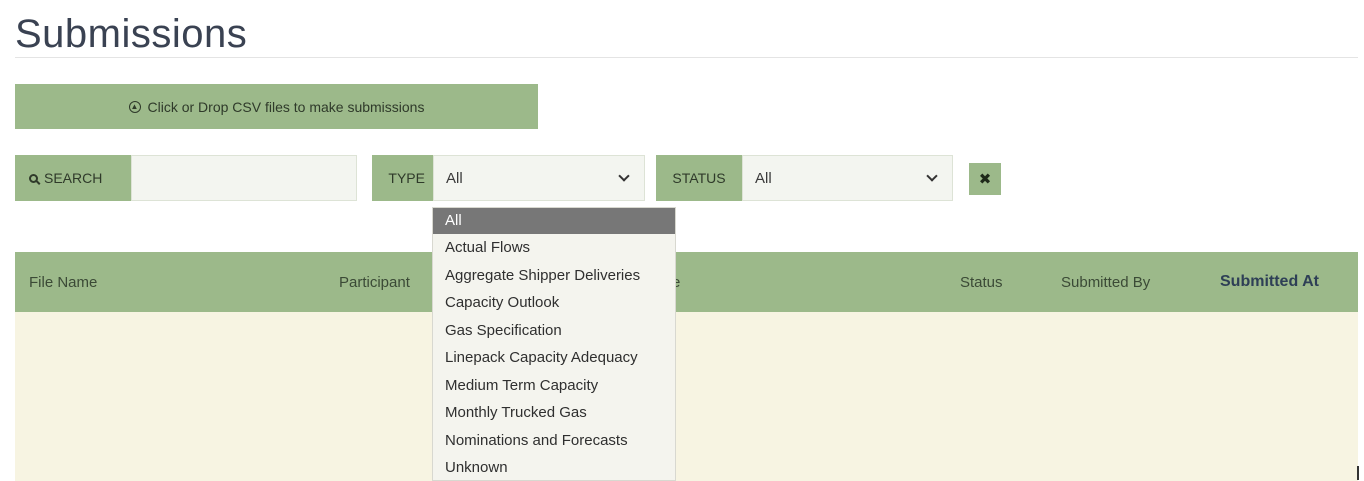 The height and width of the screenshot is (481, 1364). What do you see at coordinates (131, 34) in the screenshot?
I see `page-title: Submissions` at bounding box center [131, 34].